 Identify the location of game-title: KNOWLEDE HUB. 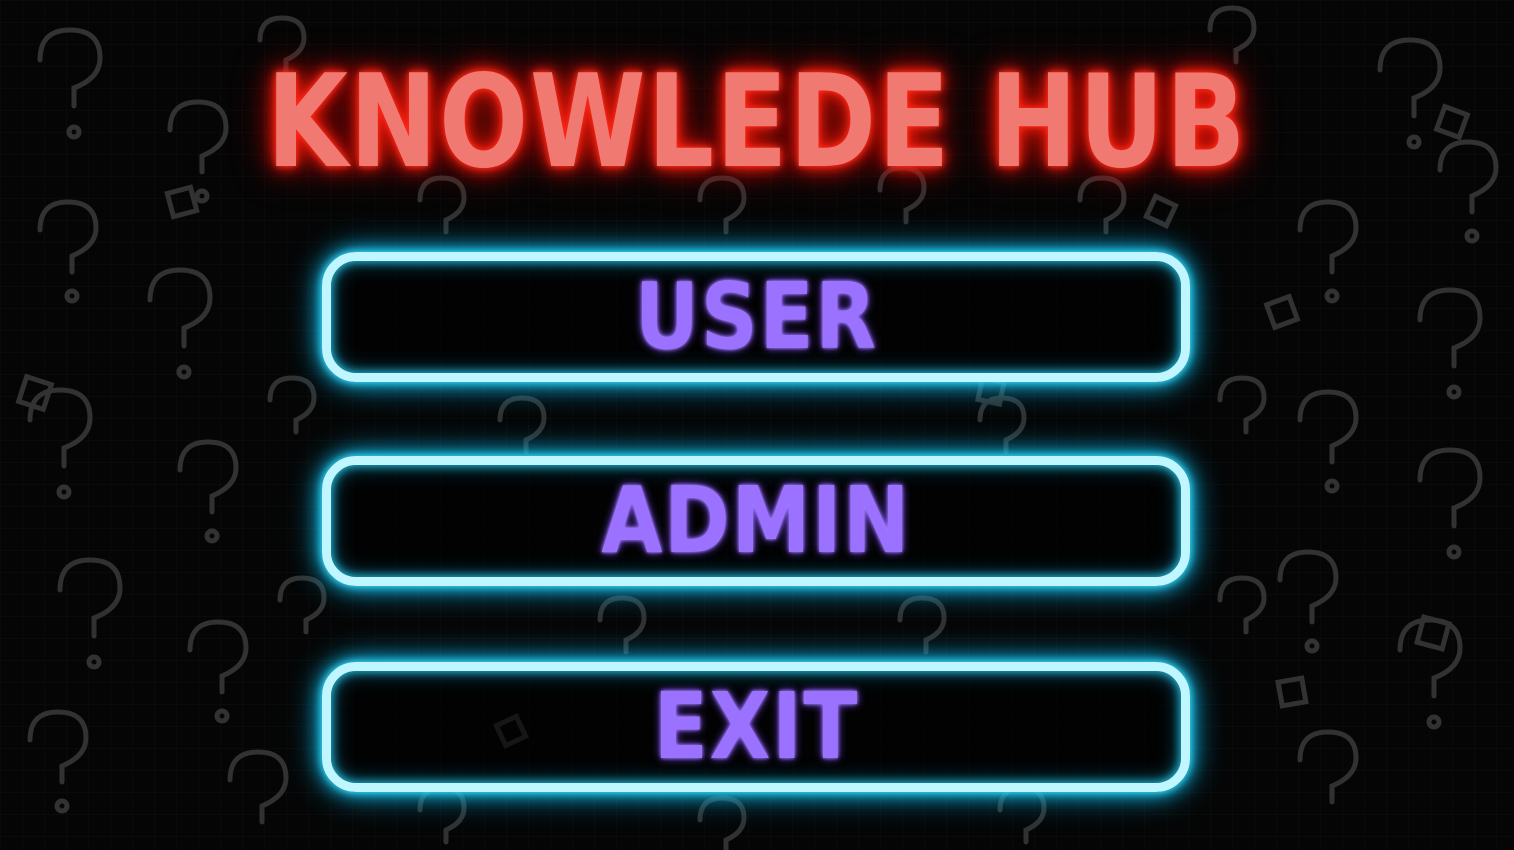
(757, 122).